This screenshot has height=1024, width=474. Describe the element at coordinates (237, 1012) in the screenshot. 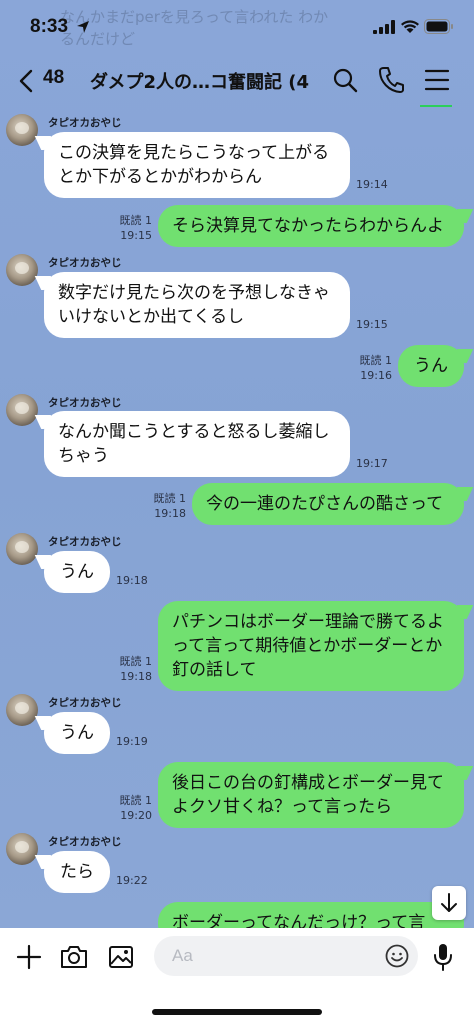

I see `home-indicator` at that location.